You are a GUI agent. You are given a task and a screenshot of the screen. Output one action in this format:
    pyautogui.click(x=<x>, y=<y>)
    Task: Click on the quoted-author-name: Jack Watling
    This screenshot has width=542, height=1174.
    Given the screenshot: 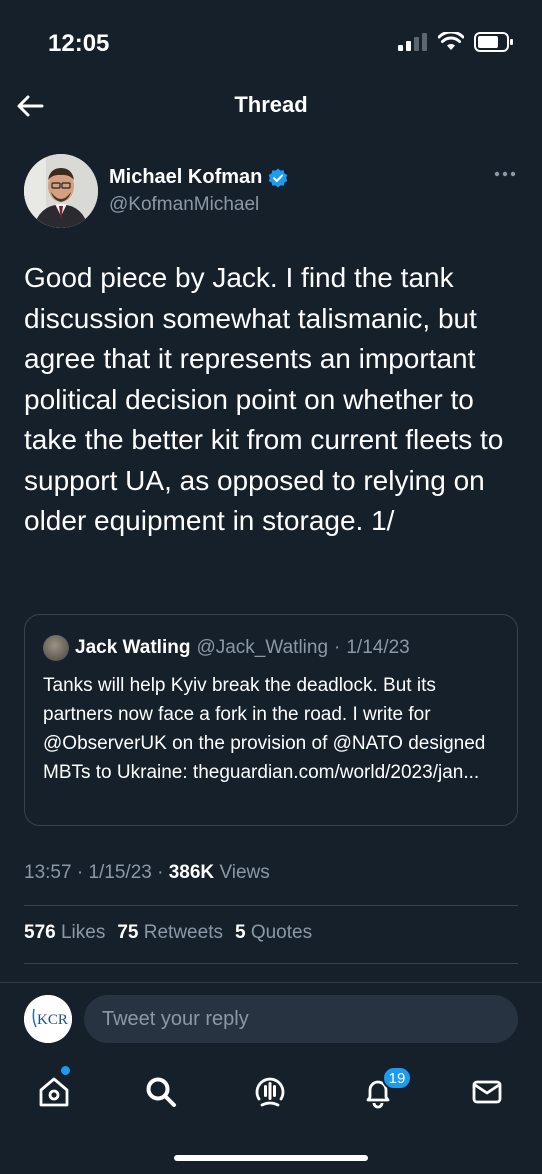 What is the action you would take?
    pyautogui.click(x=133, y=647)
    